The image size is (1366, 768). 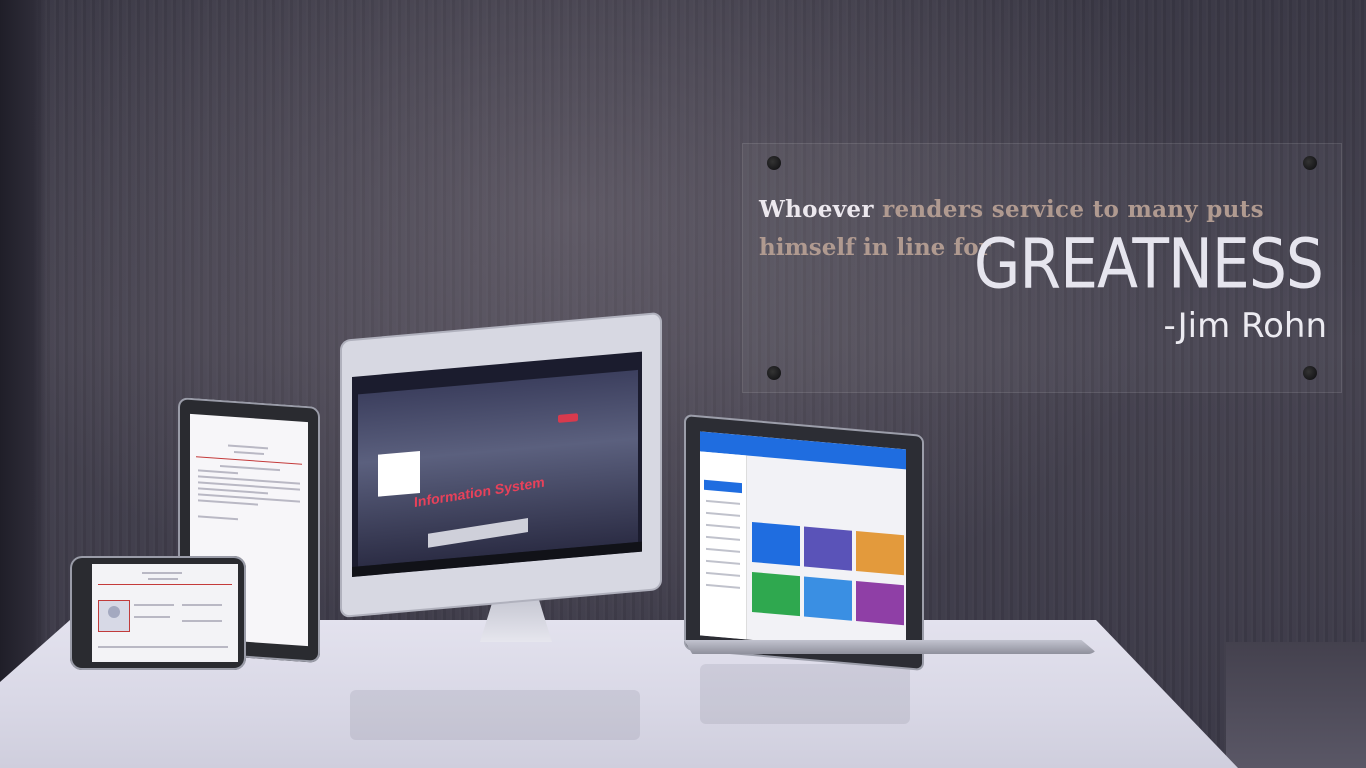 I want to click on laptop-device, so click(x=891, y=542).